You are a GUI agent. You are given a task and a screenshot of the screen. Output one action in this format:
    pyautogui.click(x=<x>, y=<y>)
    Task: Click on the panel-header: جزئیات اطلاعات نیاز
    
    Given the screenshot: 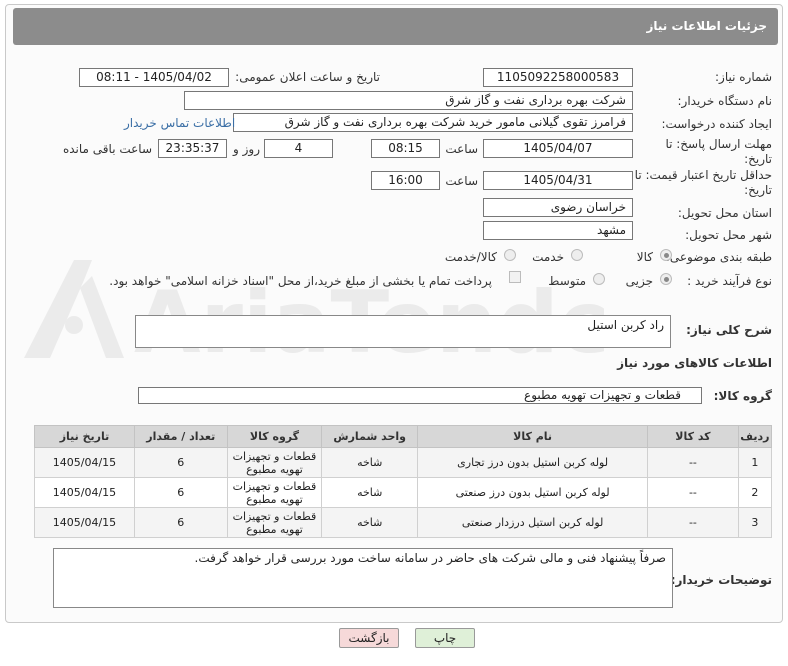 What is the action you would take?
    pyautogui.click(x=395, y=26)
    